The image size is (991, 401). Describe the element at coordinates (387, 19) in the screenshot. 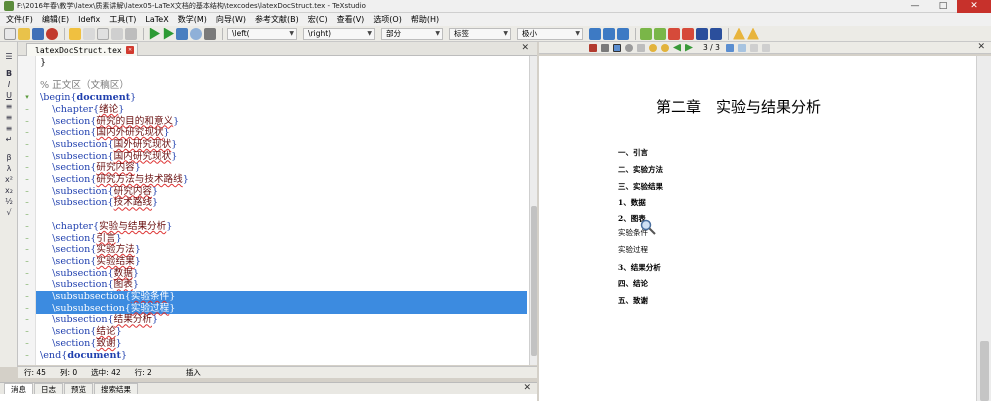

I see `menu-options: 选项(O)` at that location.